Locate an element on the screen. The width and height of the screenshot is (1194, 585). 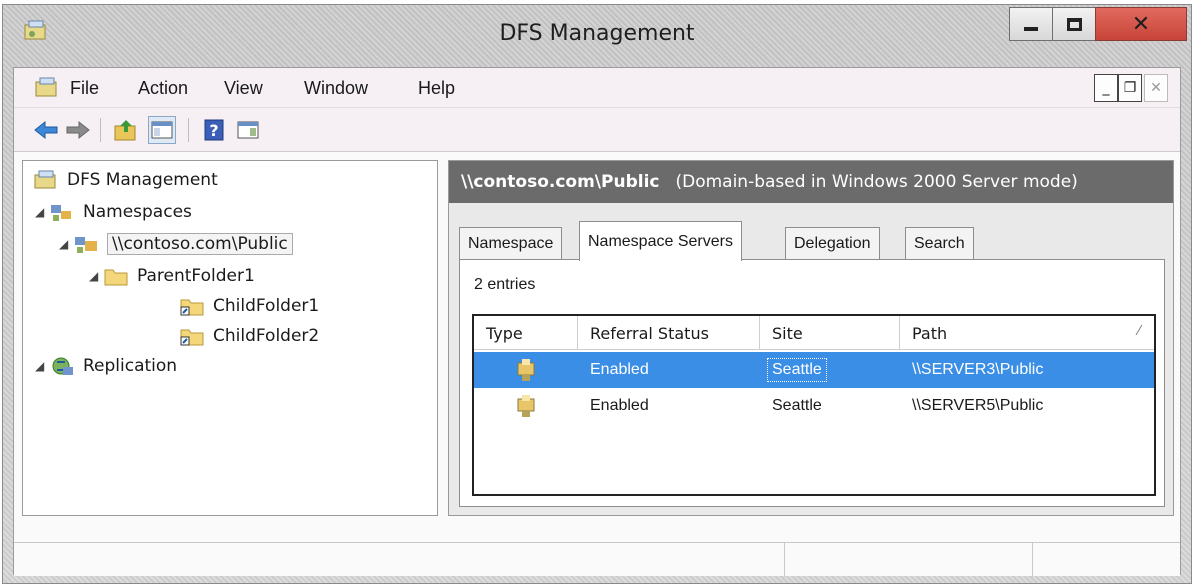
menu-file: File is located at coordinates (84, 88).